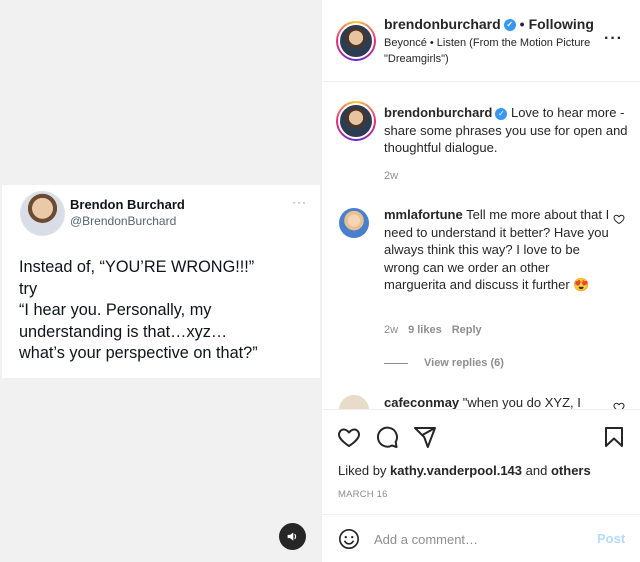  I want to click on liked-others-link: others, so click(571, 470).